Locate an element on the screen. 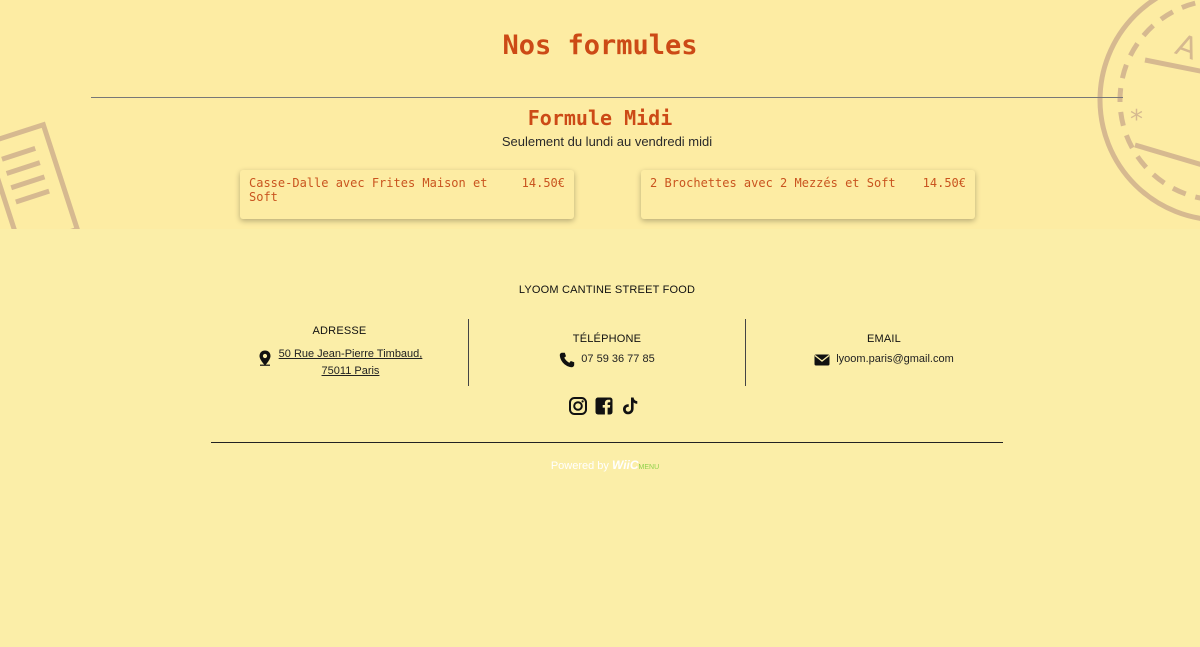 The image size is (1200, 647). address-title: ADRESSE is located at coordinates (339, 331).